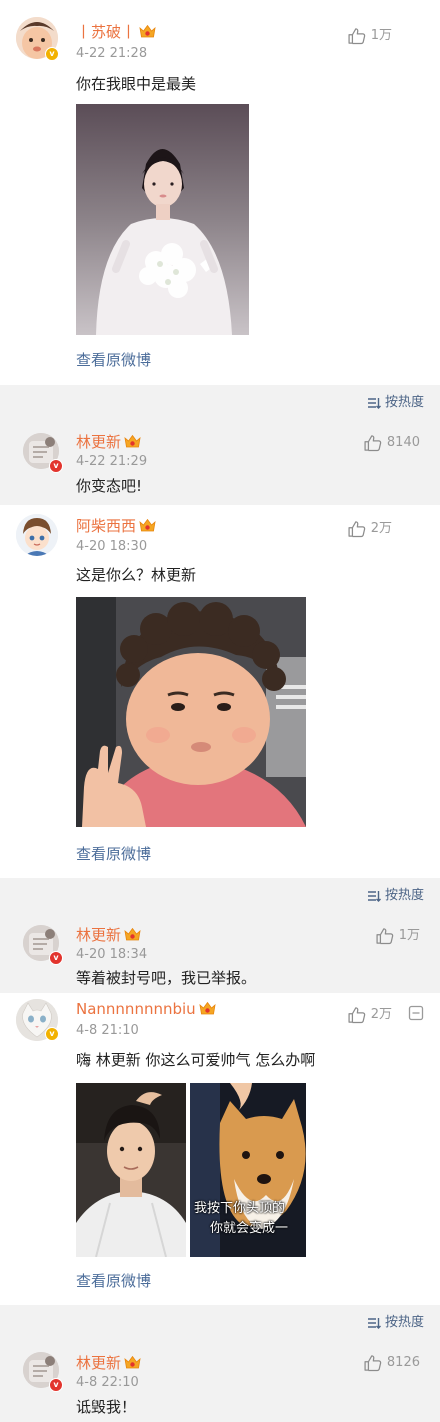  What do you see at coordinates (107, 1030) in the screenshot?
I see `comment-time: 4-8 21:10` at bounding box center [107, 1030].